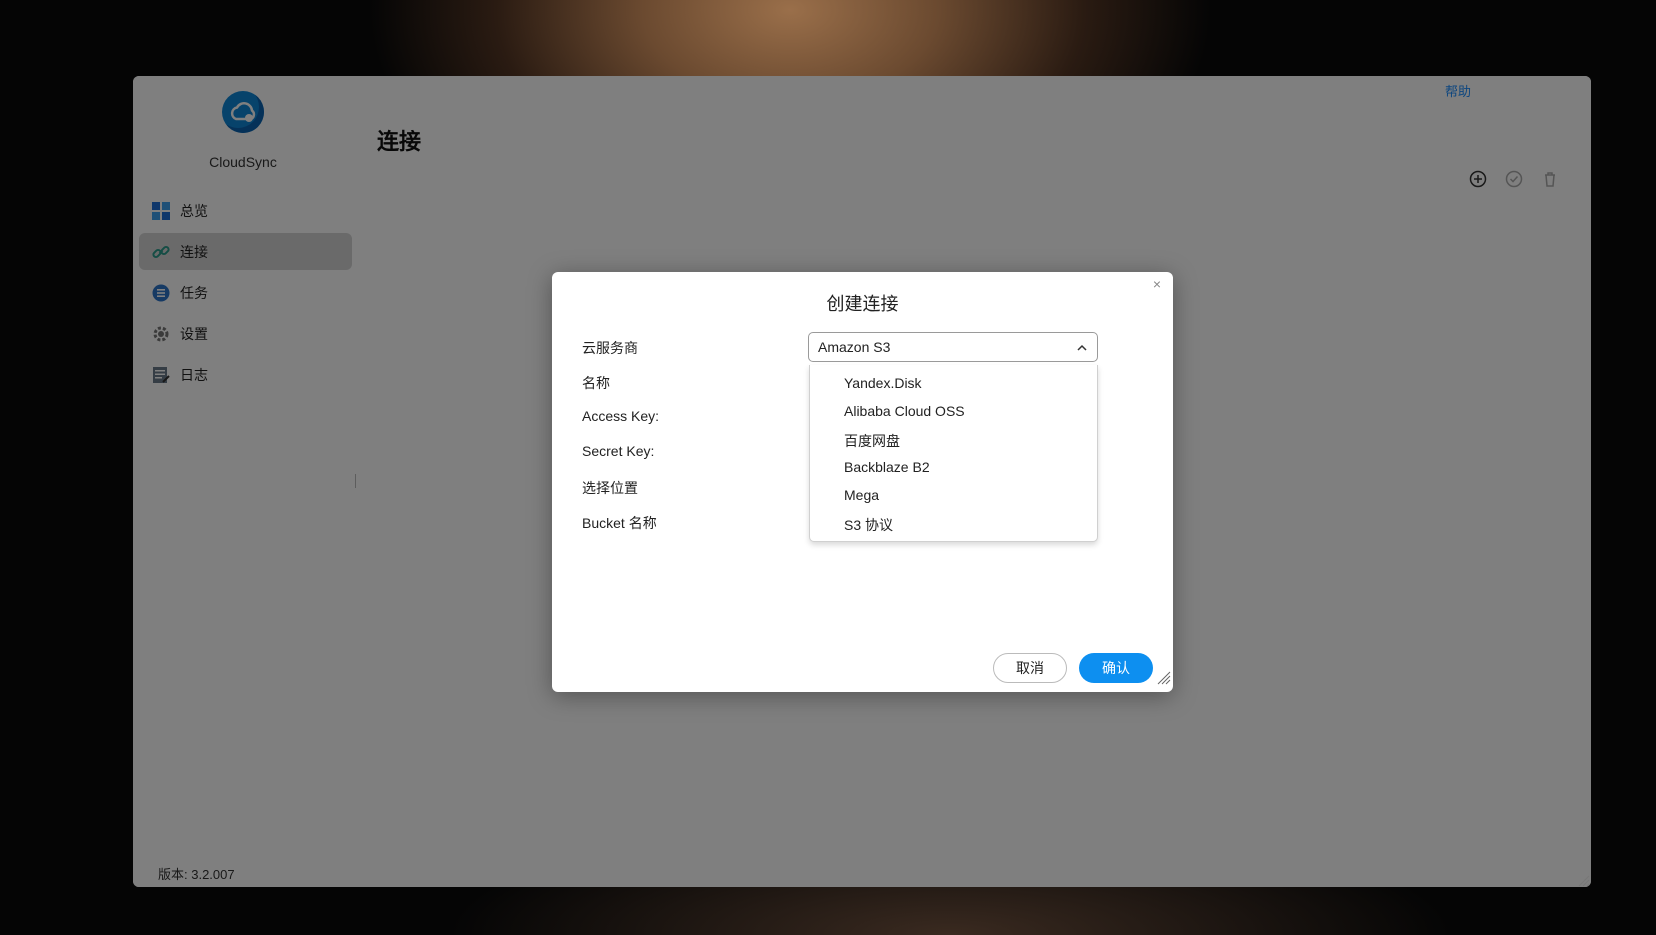  What do you see at coordinates (868, 525) in the screenshot?
I see `dropdown-option: S3 协议` at bounding box center [868, 525].